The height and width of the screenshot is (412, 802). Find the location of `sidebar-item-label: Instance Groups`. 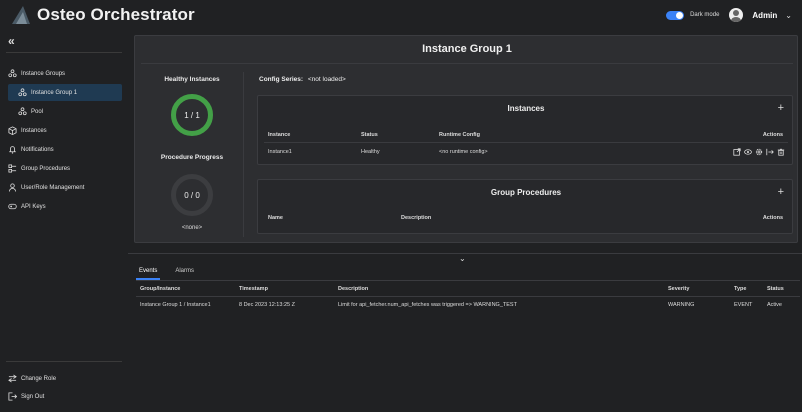

sidebar-item-label: Instance Groups is located at coordinates (43, 73).